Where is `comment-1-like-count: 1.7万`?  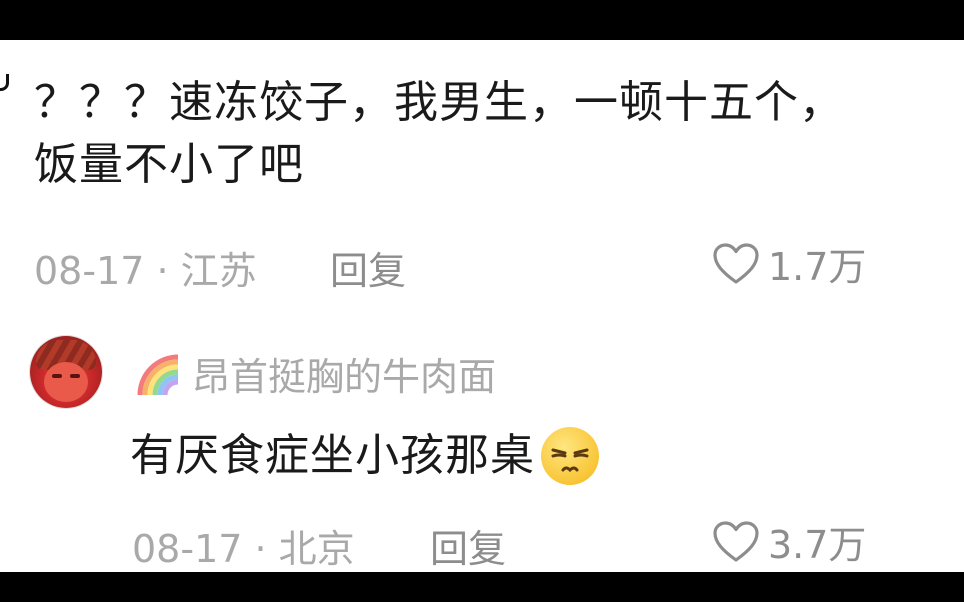
comment-1-like-count: 1.7万 is located at coordinates (817, 267).